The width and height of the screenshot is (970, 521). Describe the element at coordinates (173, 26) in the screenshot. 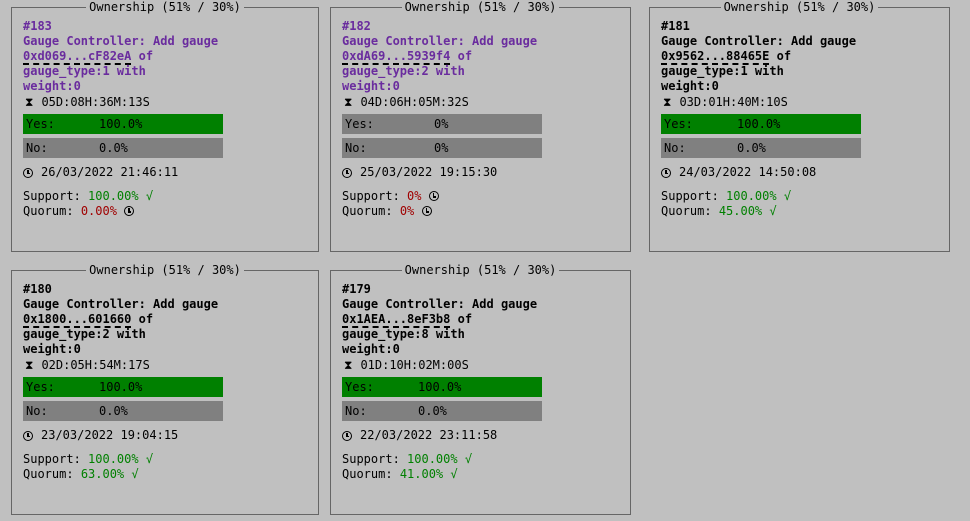

I see `proposal-number: #183` at that location.